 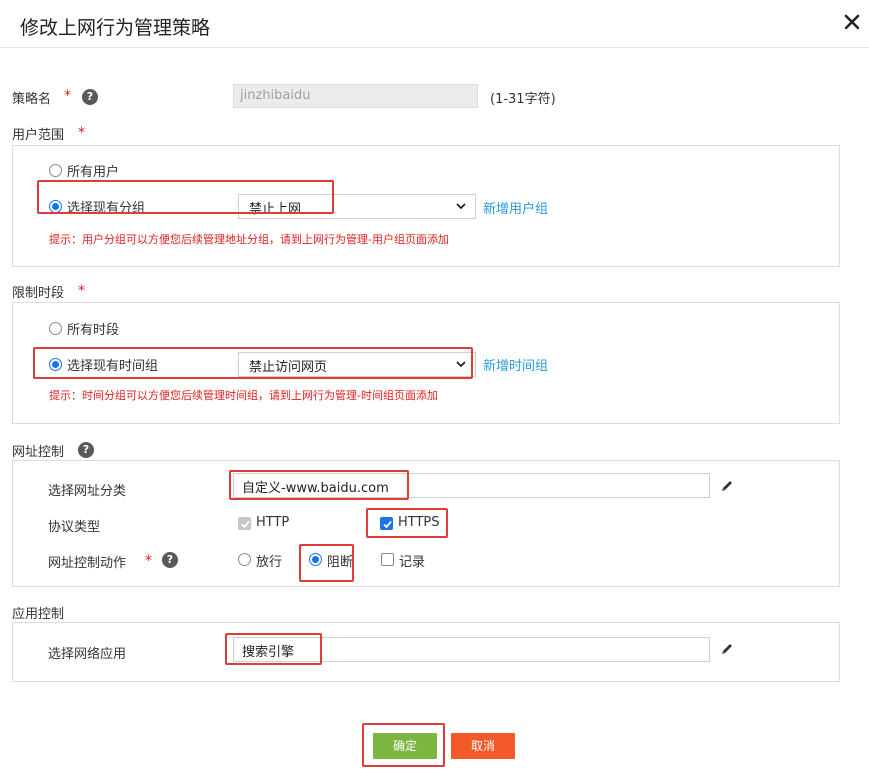 I want to click on protocol-type-label: 协议类型, so click(x=74, y=527).